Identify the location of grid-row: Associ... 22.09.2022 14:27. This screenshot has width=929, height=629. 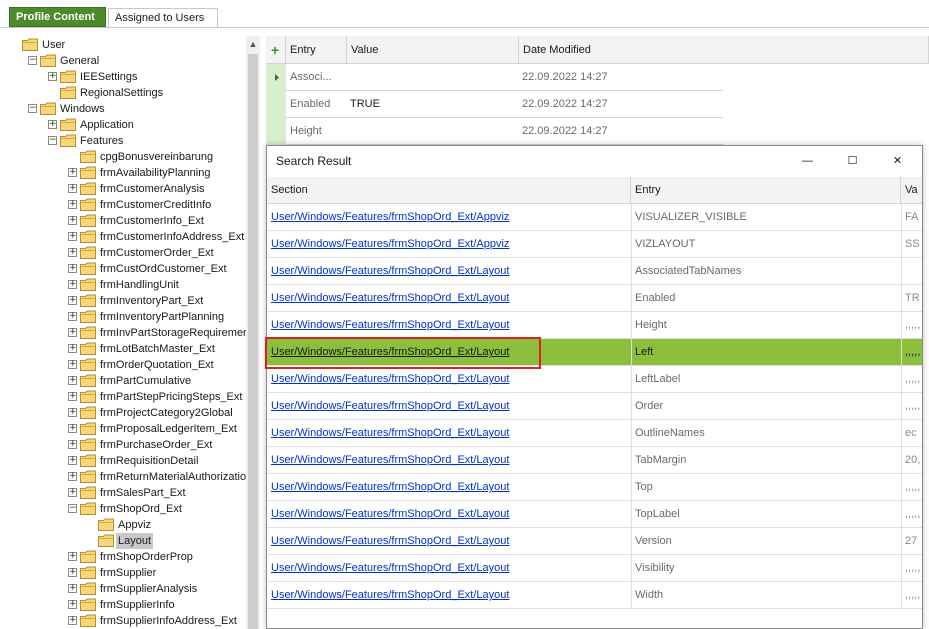
(494, 77).